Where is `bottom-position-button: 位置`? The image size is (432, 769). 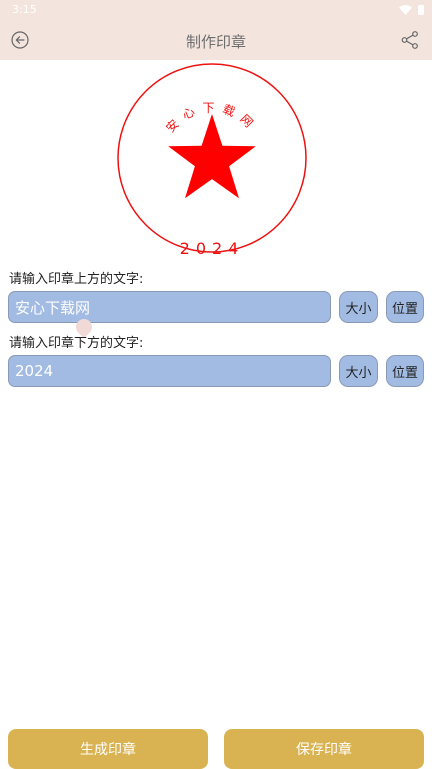 bottom-position-button: 位置 is located at coordinates (405, 371).